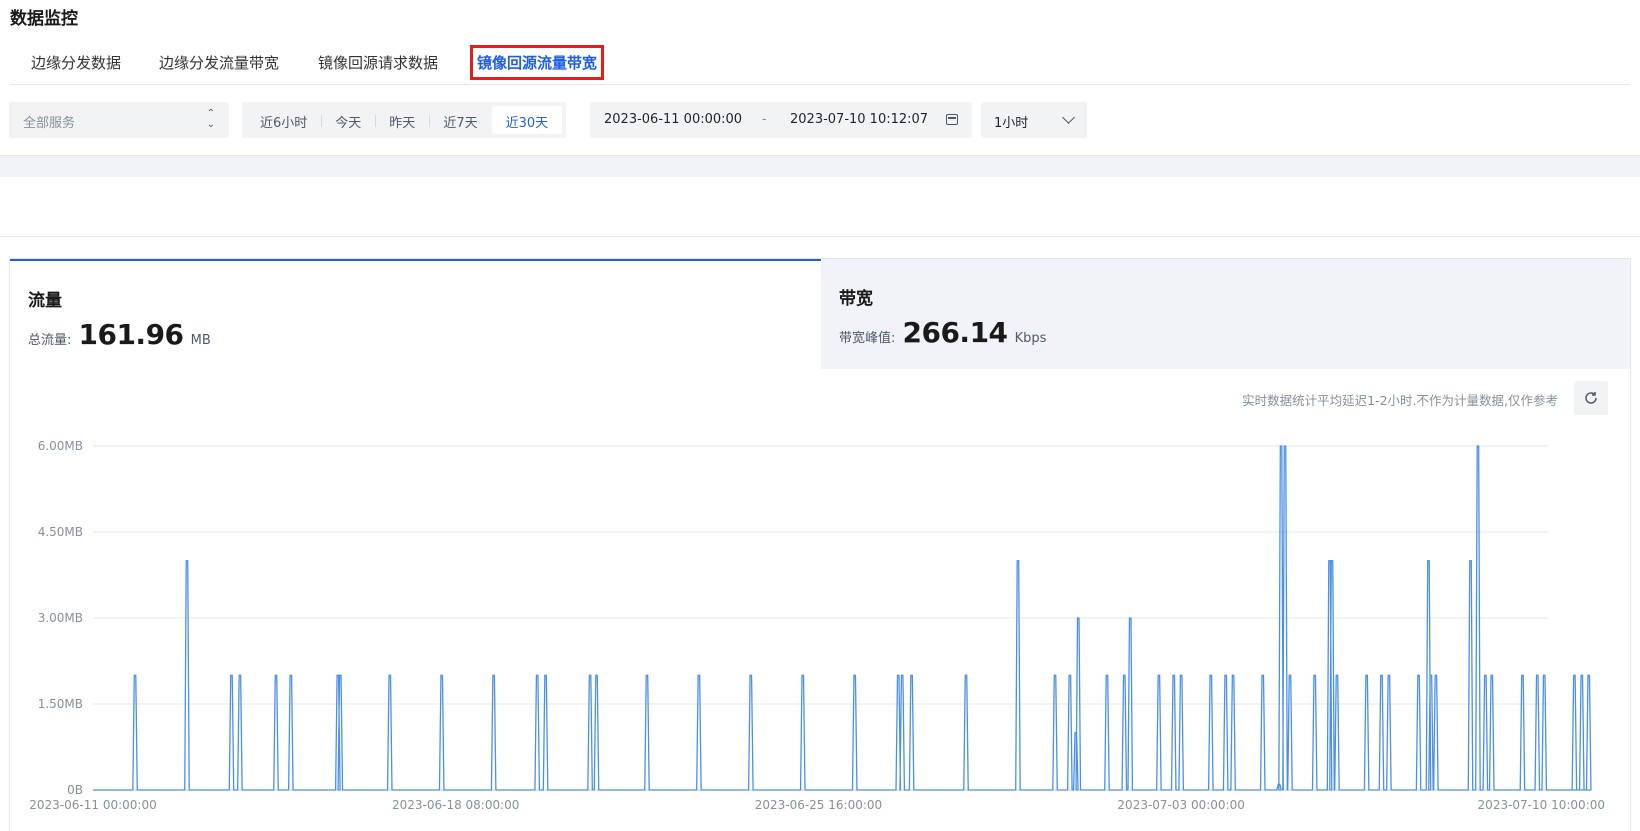 This screenshot has height=831, width=1640. Describe the element at coordinates (92, 805) in the screenshot. I see `x-tick-label: 2023-06-11 00:00:00` at that location.